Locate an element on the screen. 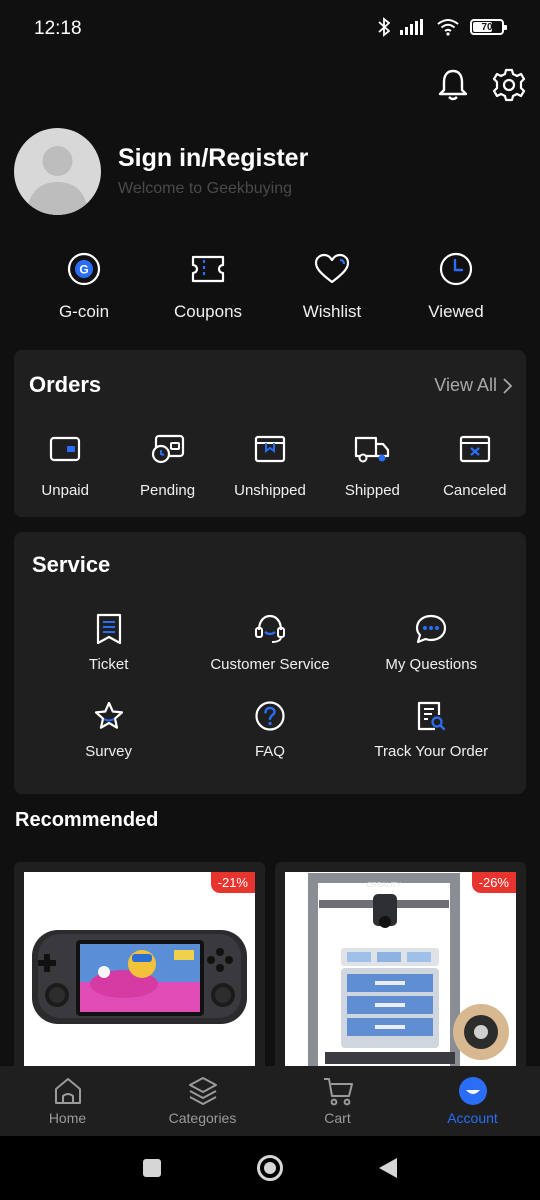 This screenshot has width=540, height=1200. order-status-unshipped: Unshipped is located at coordinates (270, 465).